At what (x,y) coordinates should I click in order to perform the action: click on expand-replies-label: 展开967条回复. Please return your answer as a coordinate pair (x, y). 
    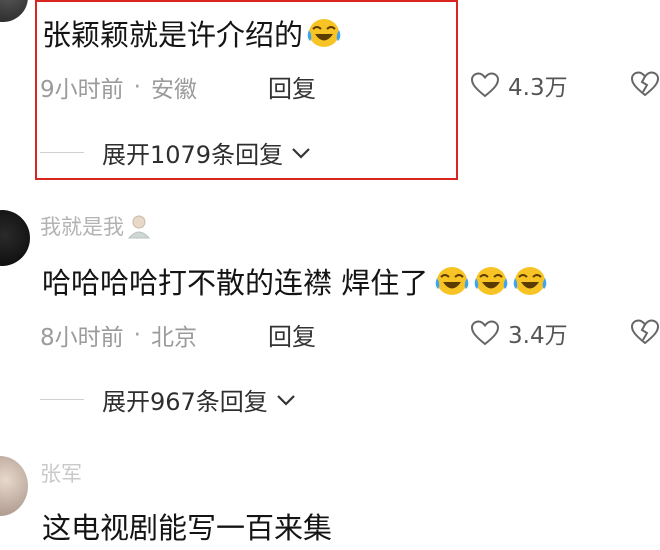
    Looking at the image, I should click on (185, 402).